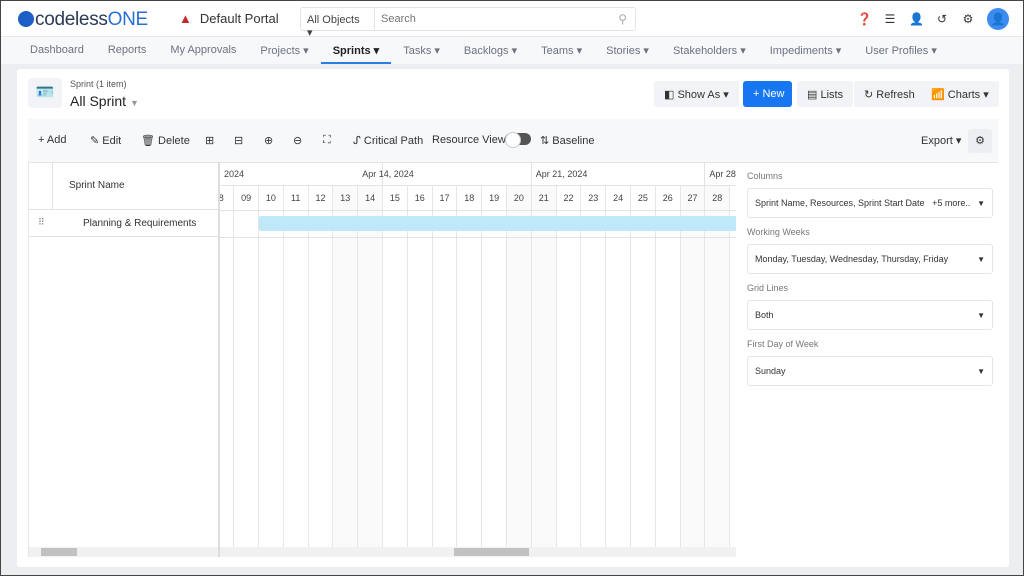 The image size is (1024, 576). I want to click on history-icon: ↺, so click(942, 19).